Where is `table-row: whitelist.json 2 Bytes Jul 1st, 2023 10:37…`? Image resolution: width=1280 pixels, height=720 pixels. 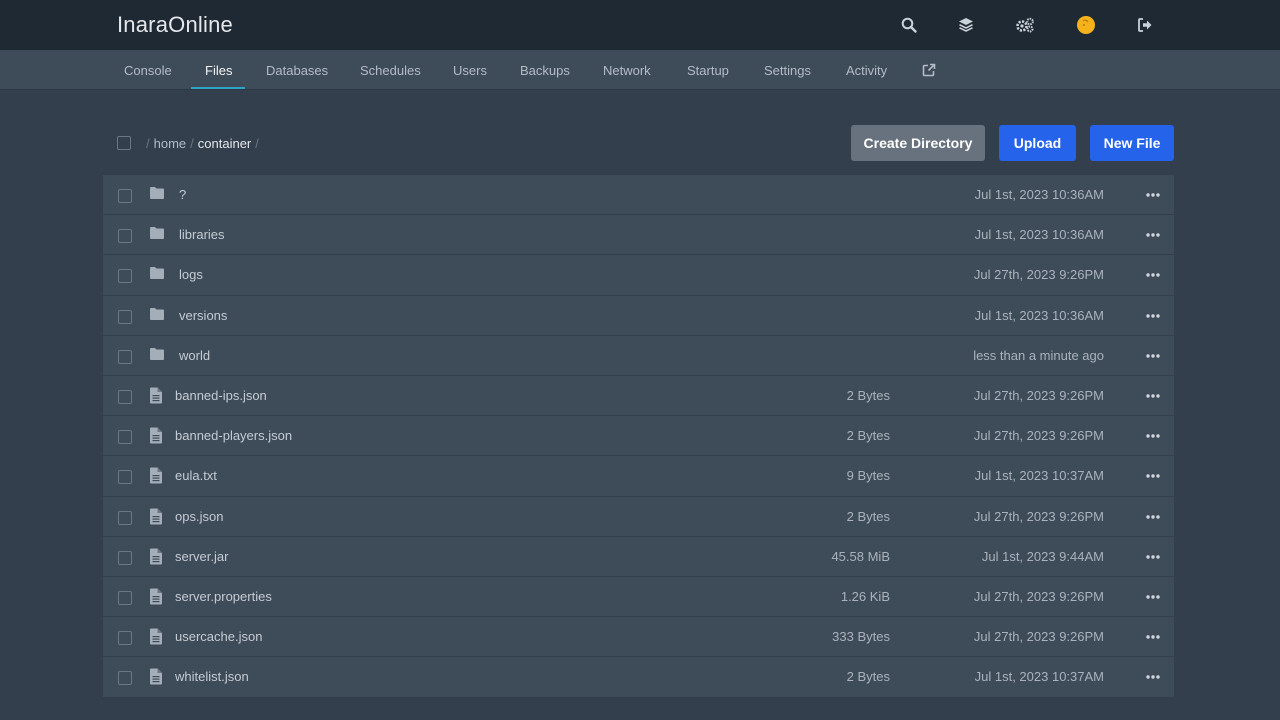
table-row: whitelist.json 2 Bytes Jul 1st, 2023 10:37… is located at coordinates (638, 677).